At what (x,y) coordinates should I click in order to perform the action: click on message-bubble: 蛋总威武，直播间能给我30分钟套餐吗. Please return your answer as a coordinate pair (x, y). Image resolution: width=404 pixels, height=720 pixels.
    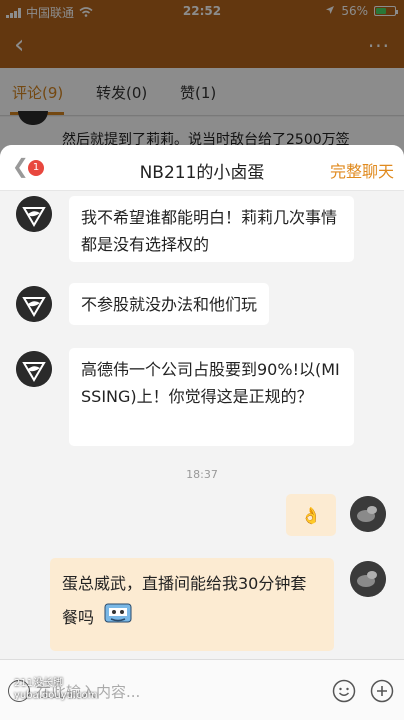
    Looking at the image, I should click on (192, 604).